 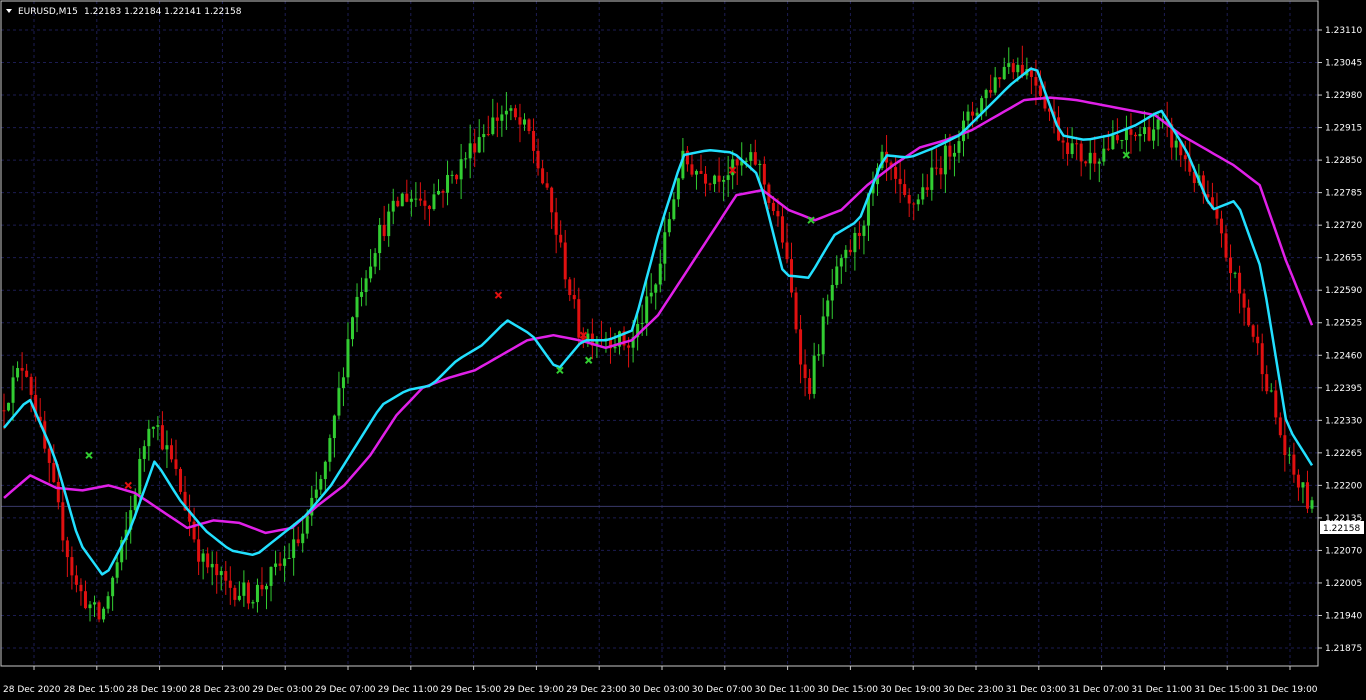 What do you see at coordinates (1343, 551) in the screenshot?
I see `y-tick-label: 1.22070` at bounding box center [1343, 551].